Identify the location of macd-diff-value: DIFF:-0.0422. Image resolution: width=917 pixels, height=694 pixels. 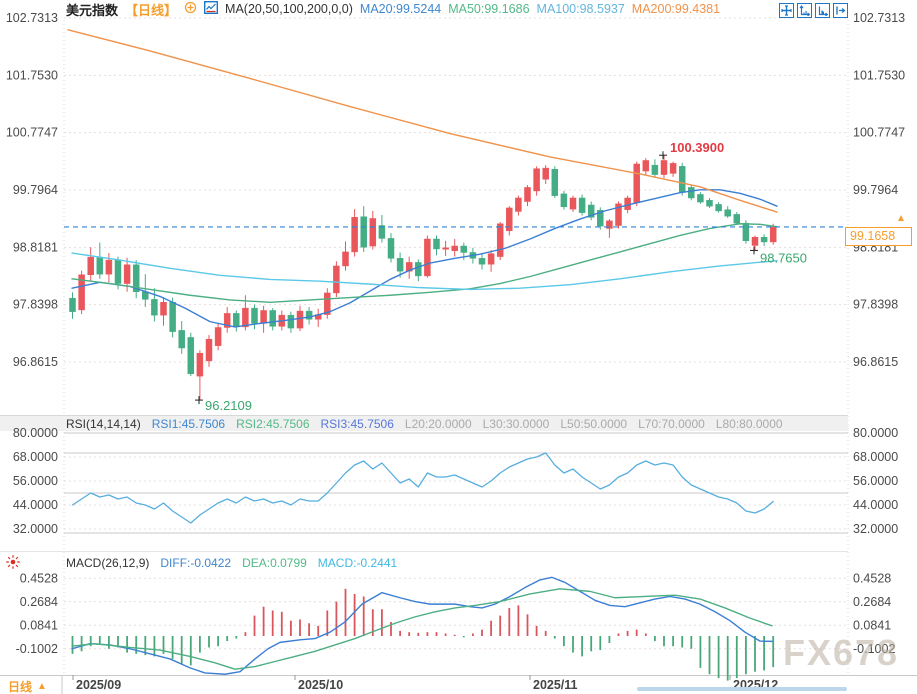
(196, 562).